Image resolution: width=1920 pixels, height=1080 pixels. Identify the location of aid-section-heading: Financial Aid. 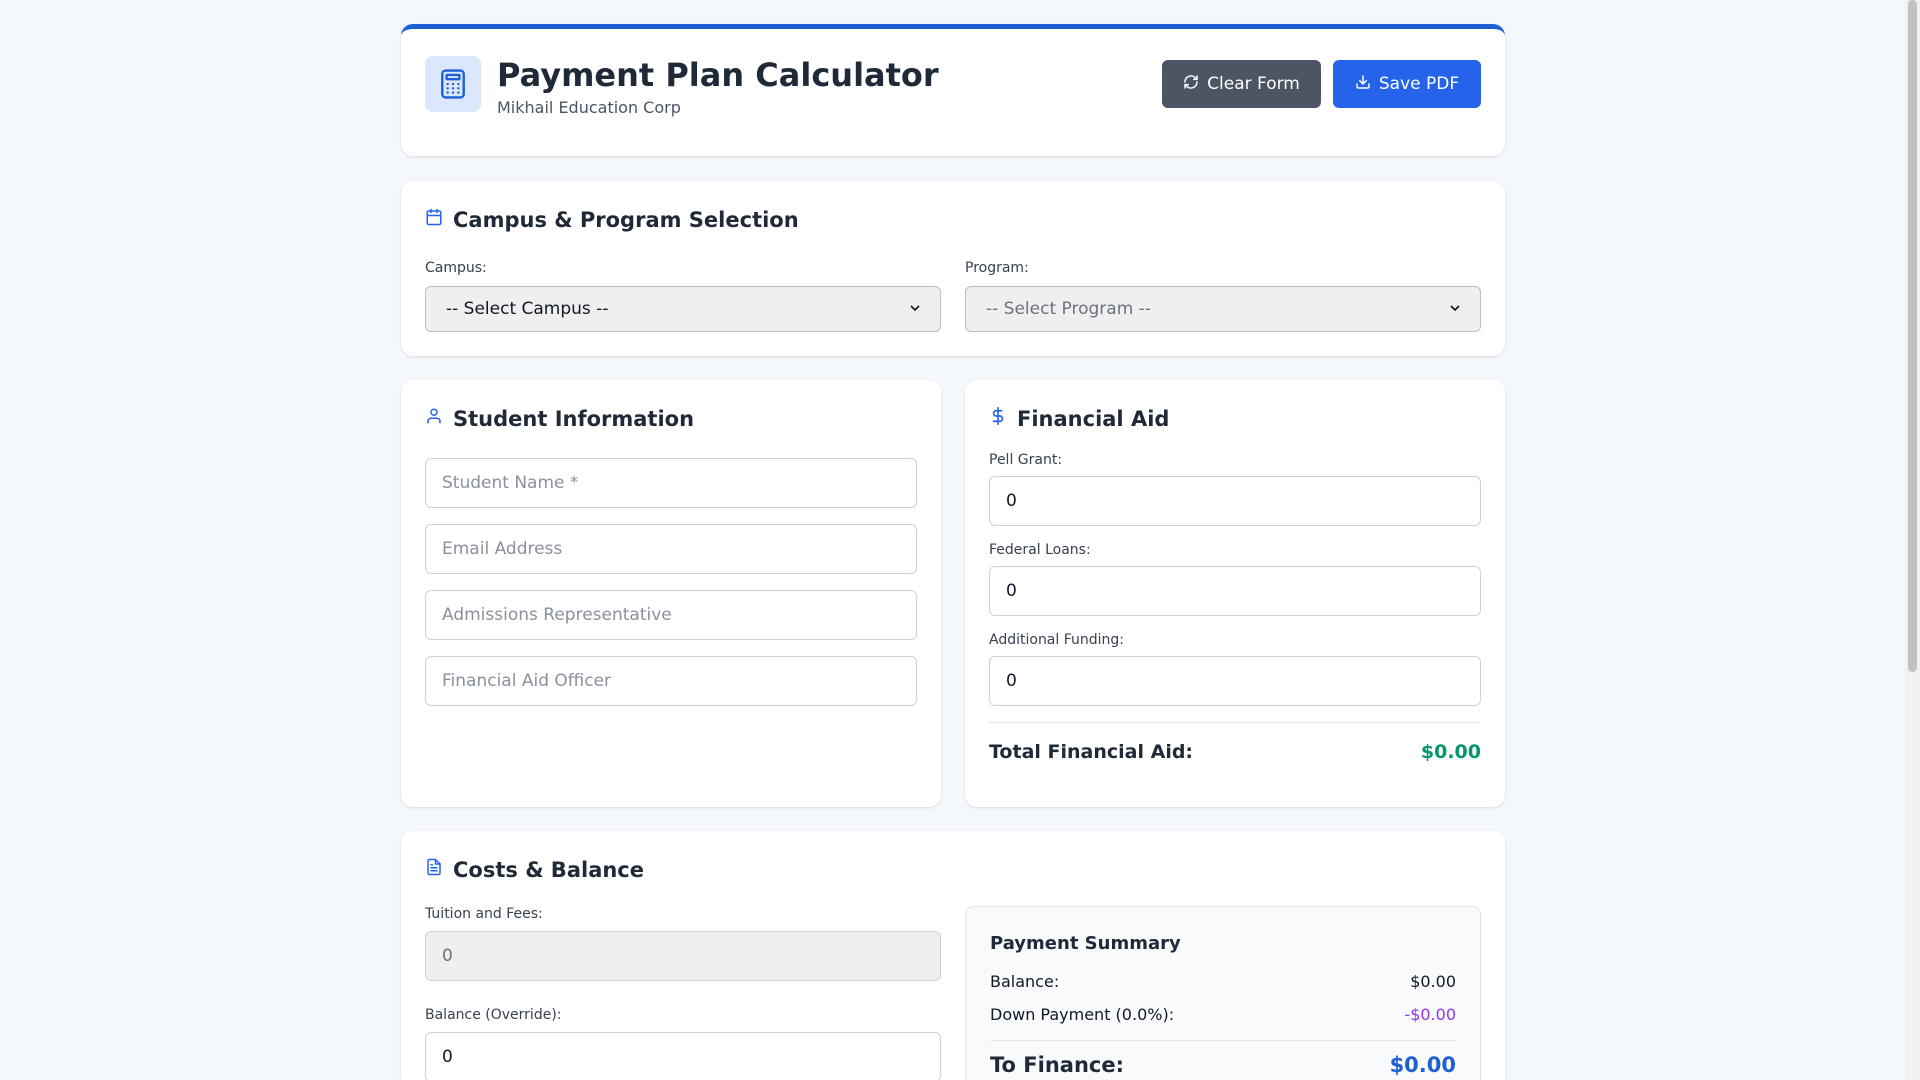
(1235, 418).